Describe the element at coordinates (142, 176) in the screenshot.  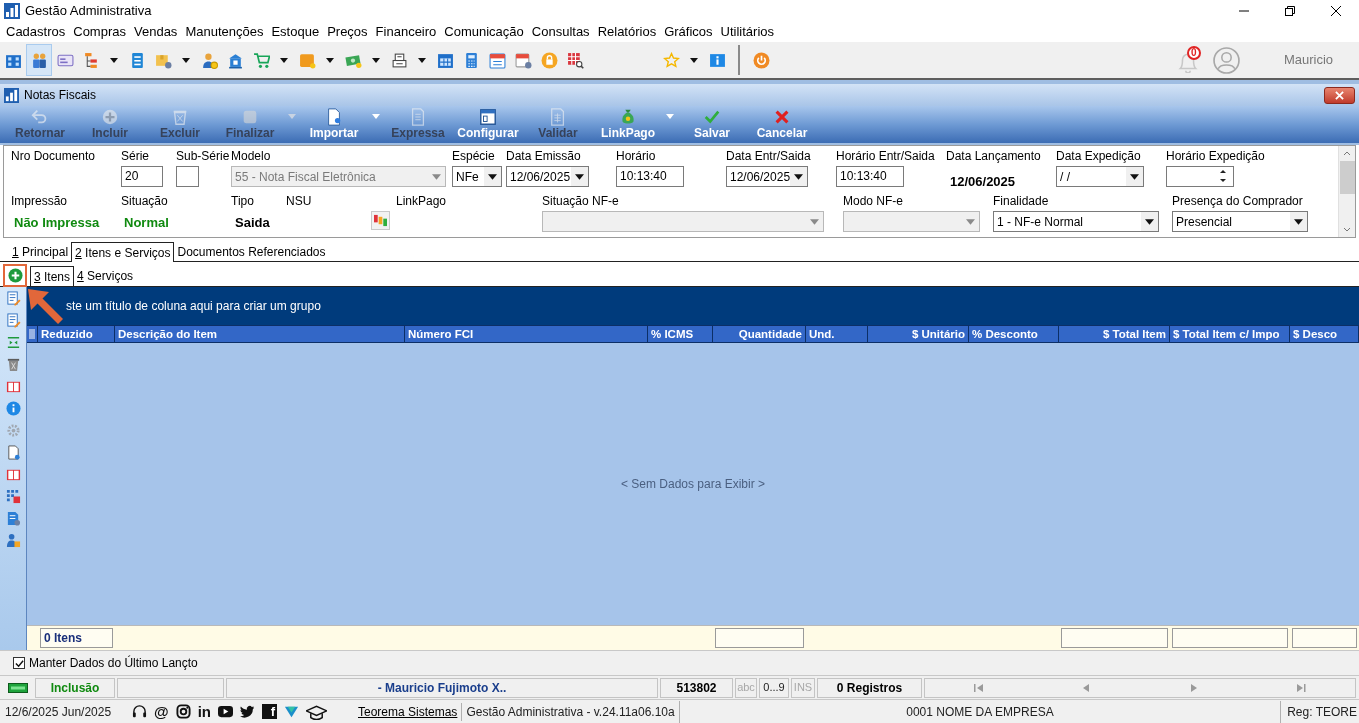
I see `input-field: 20` at that location.